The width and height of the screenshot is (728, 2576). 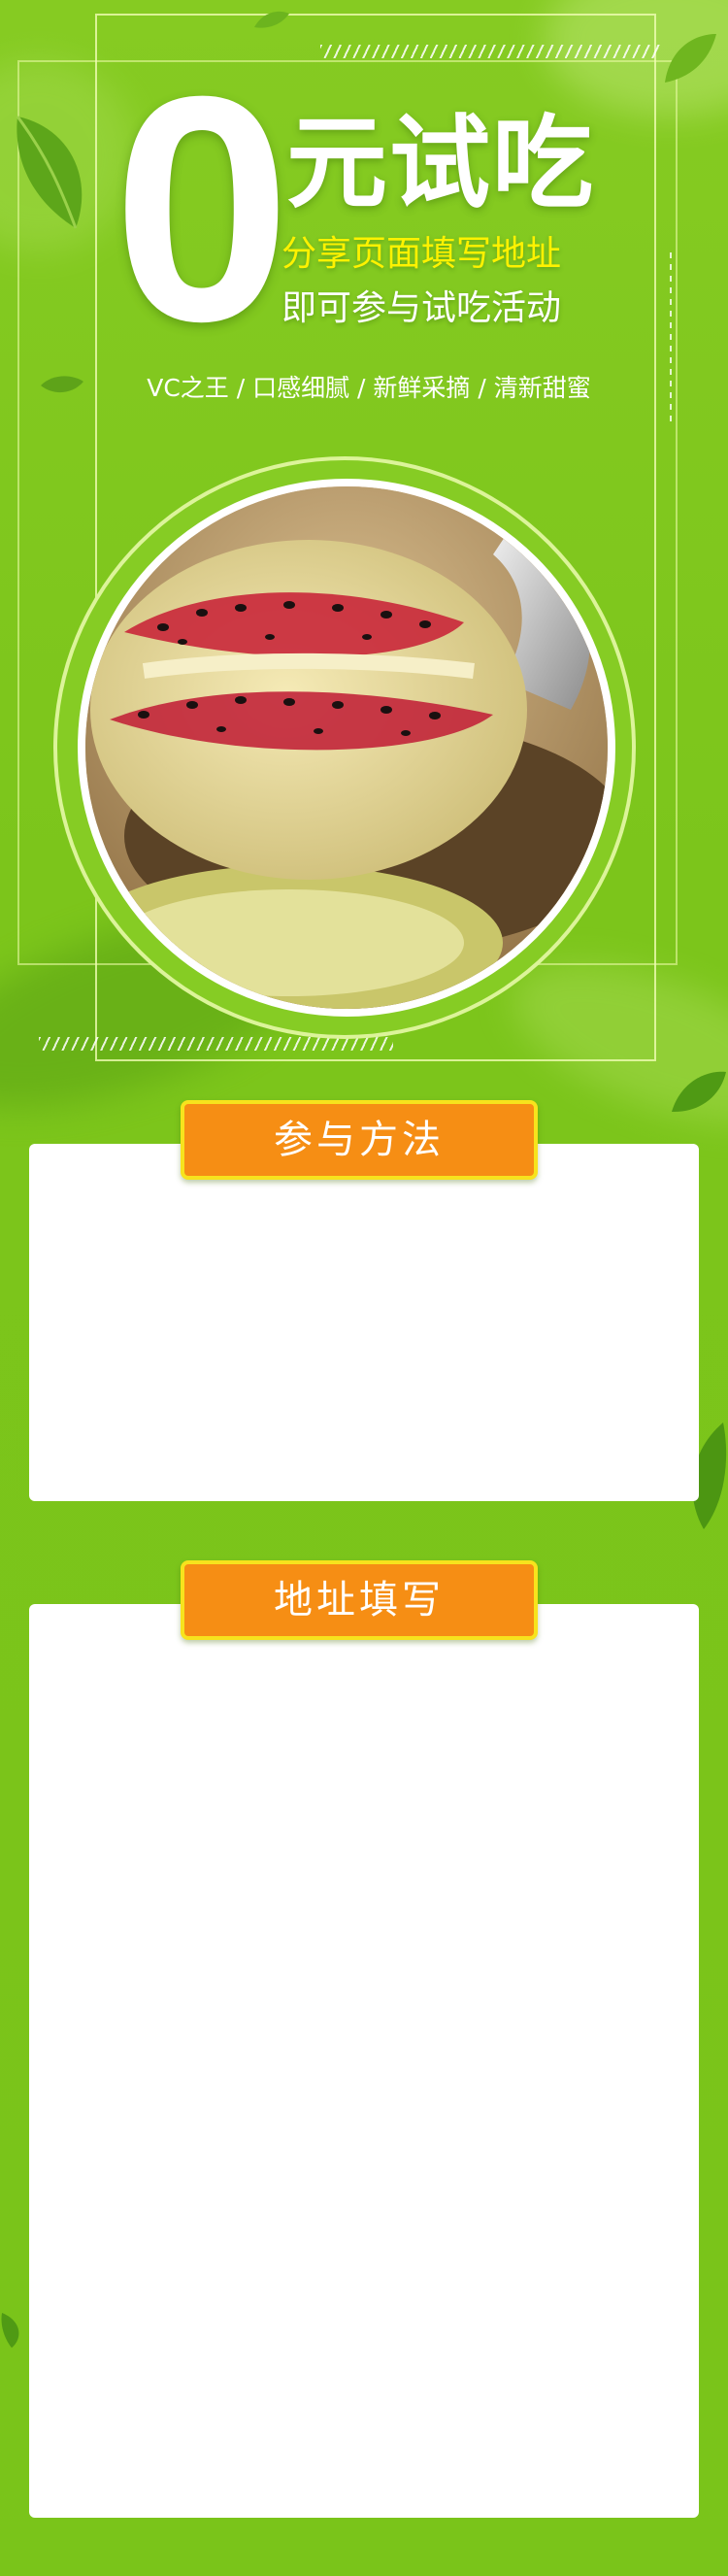 I want to click on address-form-title: 地址填写, so click(x=359, y=1600).